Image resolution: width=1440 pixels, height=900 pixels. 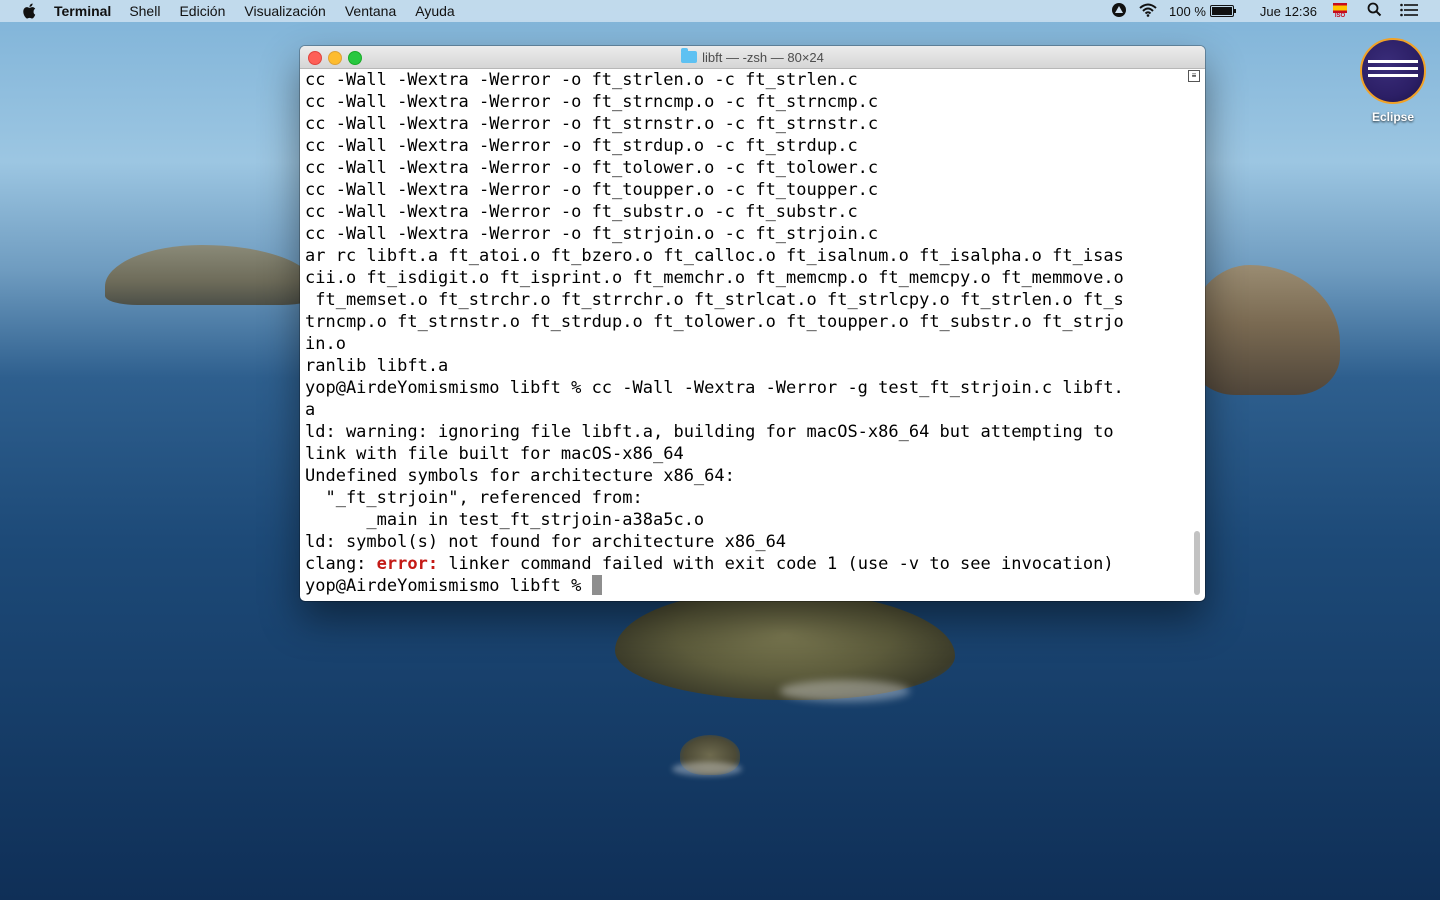 I want to click on app-menu-terminal: Terminal, so click(x=82, y=11).